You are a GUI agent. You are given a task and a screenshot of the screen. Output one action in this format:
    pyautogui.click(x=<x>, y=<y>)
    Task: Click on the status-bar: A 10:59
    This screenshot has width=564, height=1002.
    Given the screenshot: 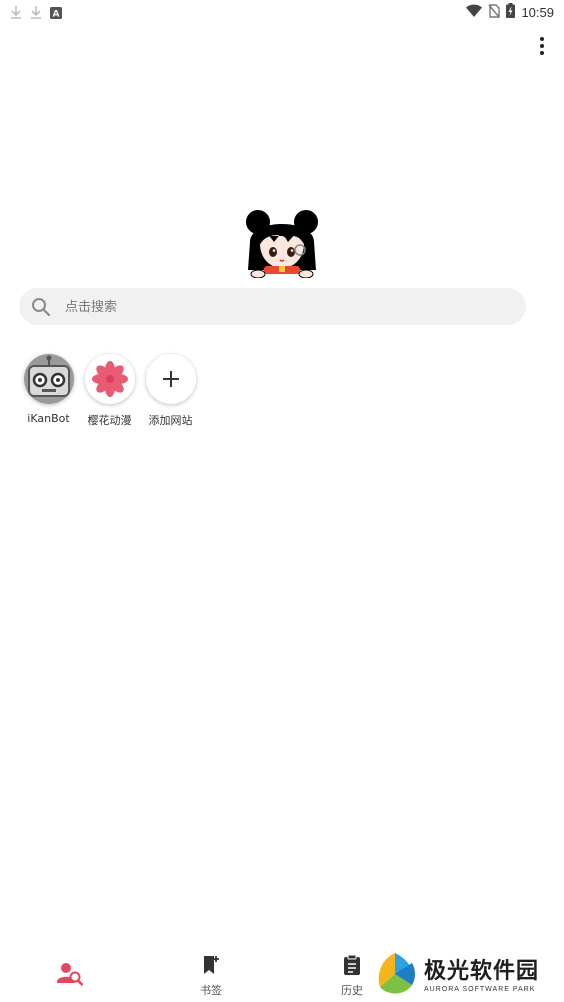 What is the action you would take?
    pyautogui.click(x=282, y=12)
    